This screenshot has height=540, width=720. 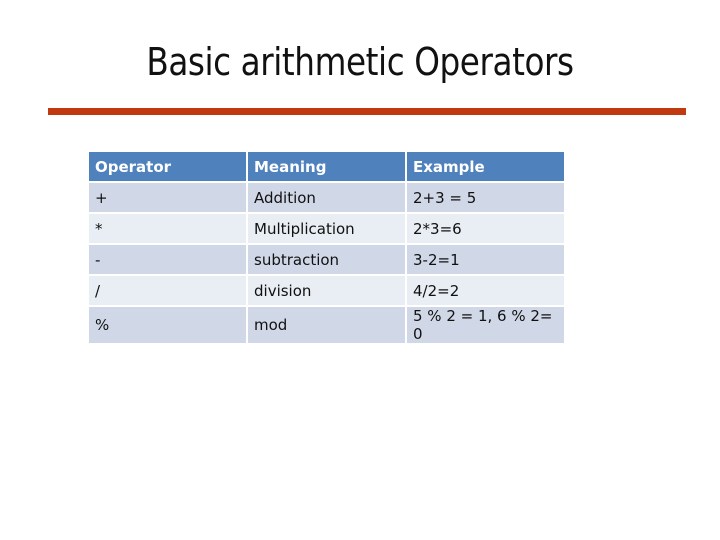 I want to click on slide-title: Basic arithmetic Operators, so click(x=360, y=62).